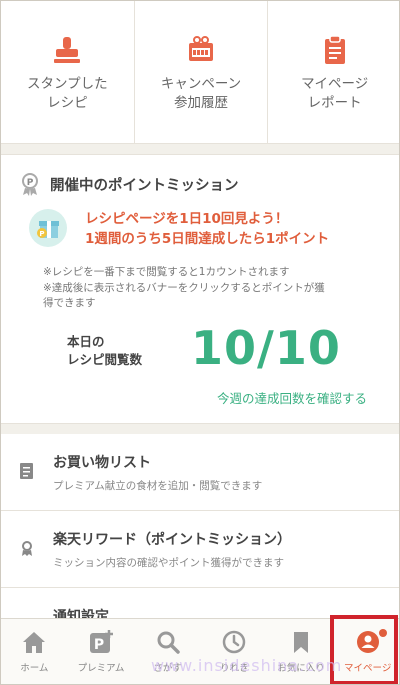 This screenshot has height=685, width=400. What do you see at coordinates (102, 463) in the screenshot?
I see `list-item-title: お買い物リスト` at bounding box center [102, 463].